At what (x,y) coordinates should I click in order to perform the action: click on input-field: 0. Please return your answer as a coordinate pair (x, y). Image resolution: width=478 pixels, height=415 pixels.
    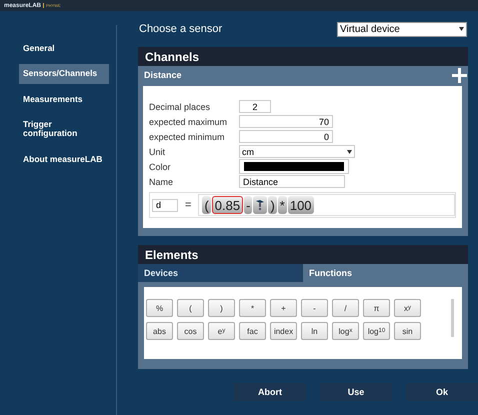
    Looking at the image, I should click on (286, 136).